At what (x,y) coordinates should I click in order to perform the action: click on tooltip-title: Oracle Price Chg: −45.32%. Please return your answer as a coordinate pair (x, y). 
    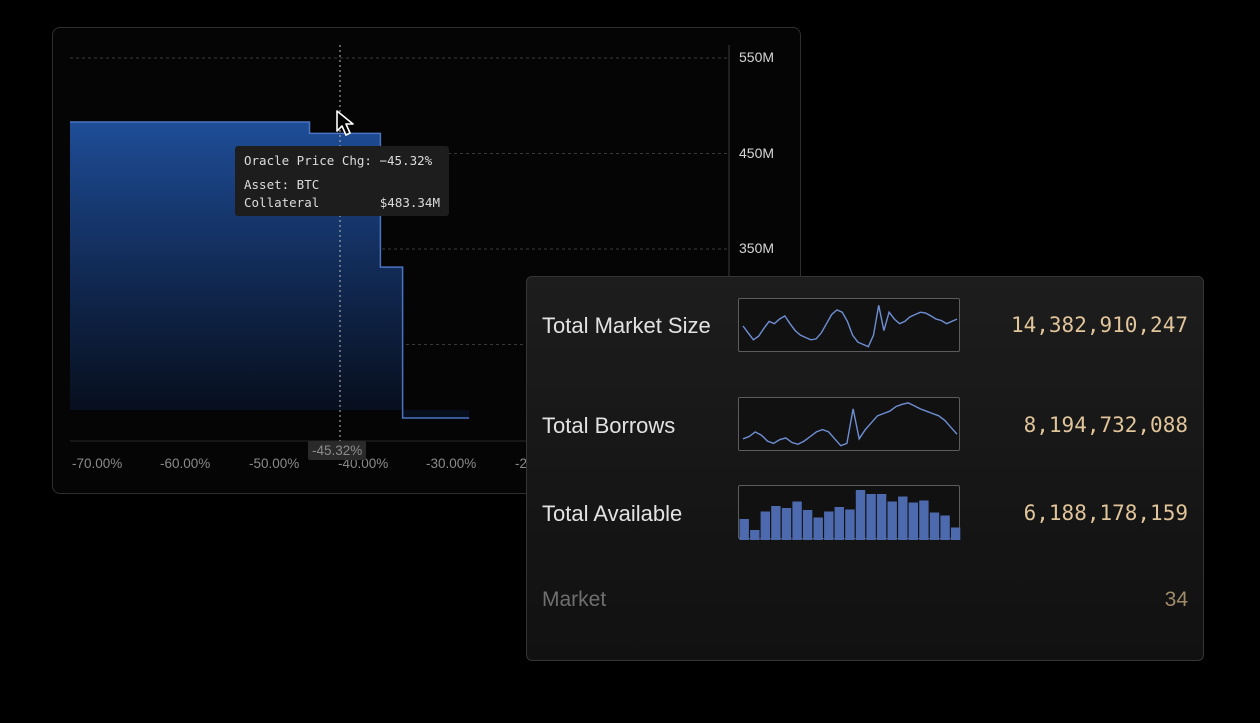
    Looking at the image, I should click on (338, 160).